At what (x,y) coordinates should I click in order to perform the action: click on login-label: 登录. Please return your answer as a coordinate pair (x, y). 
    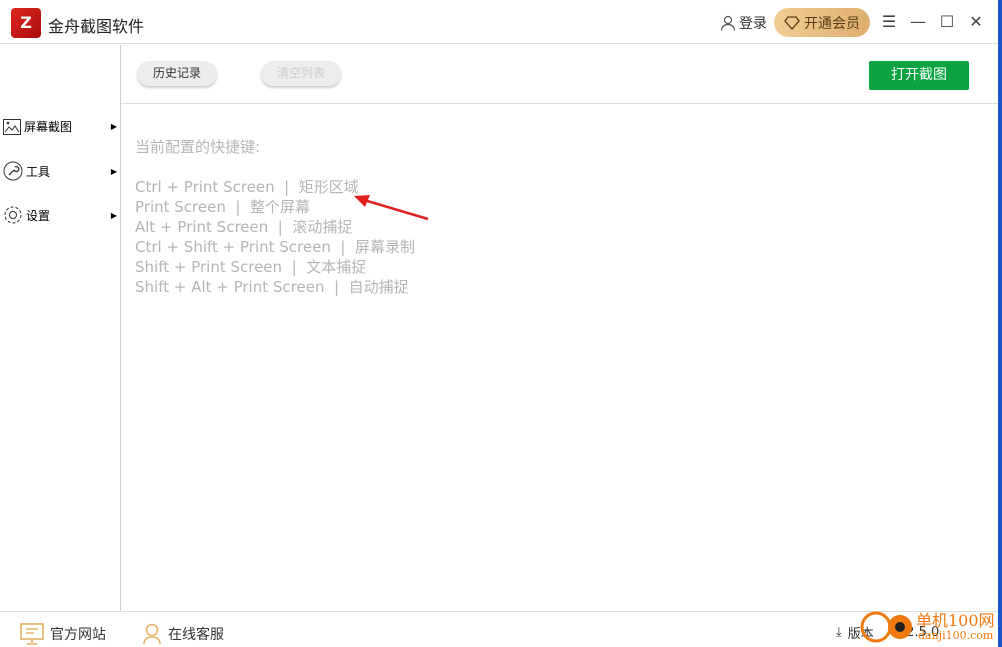
    Looking at the image, I should click on (753, 24).